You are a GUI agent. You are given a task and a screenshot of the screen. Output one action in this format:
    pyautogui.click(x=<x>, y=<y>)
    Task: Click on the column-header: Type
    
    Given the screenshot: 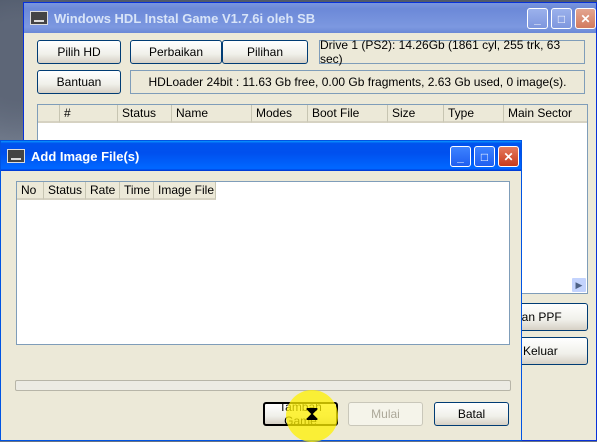 What is the action you would take?
    pyautogui.click(x=474, y=114)
    